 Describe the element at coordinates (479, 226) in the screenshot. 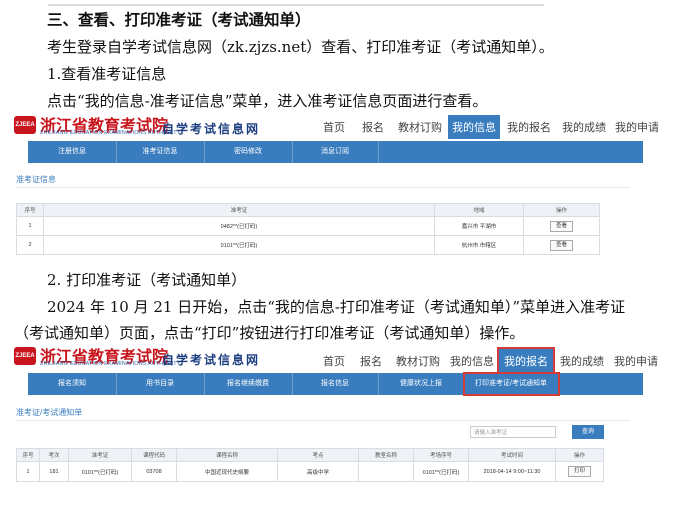

I see `cell: 嘉兴市 平湖市` at that location.